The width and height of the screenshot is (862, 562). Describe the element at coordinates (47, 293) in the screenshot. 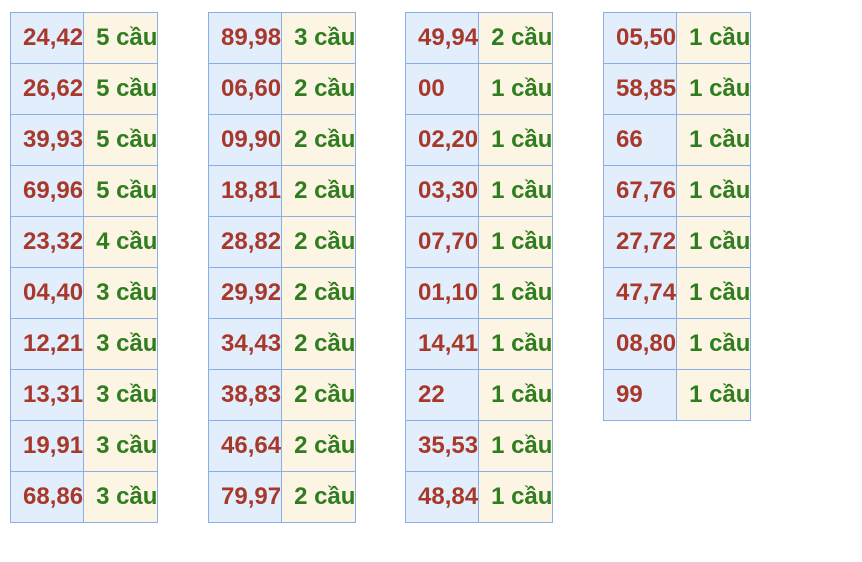

I see `pair-cell: 04,40` at that location.